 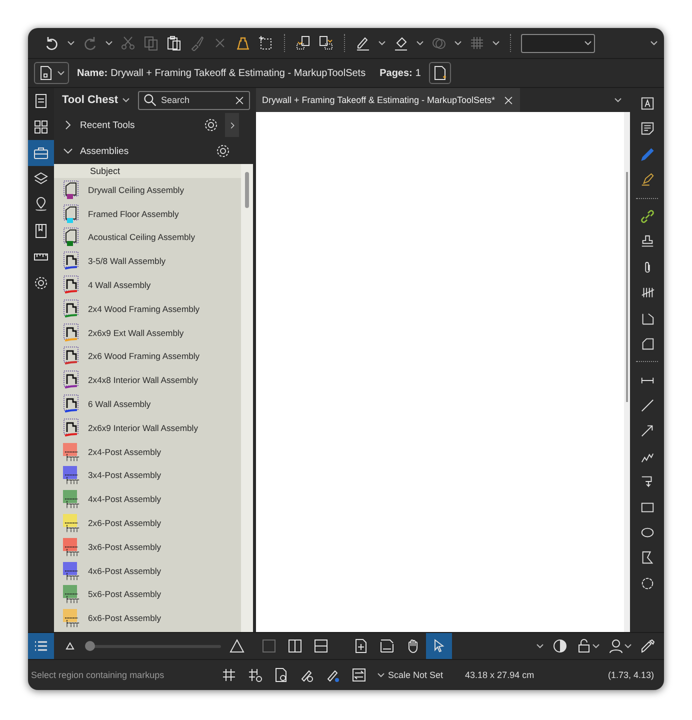 I want to click on pen-icon, so click(x=647, y=154).